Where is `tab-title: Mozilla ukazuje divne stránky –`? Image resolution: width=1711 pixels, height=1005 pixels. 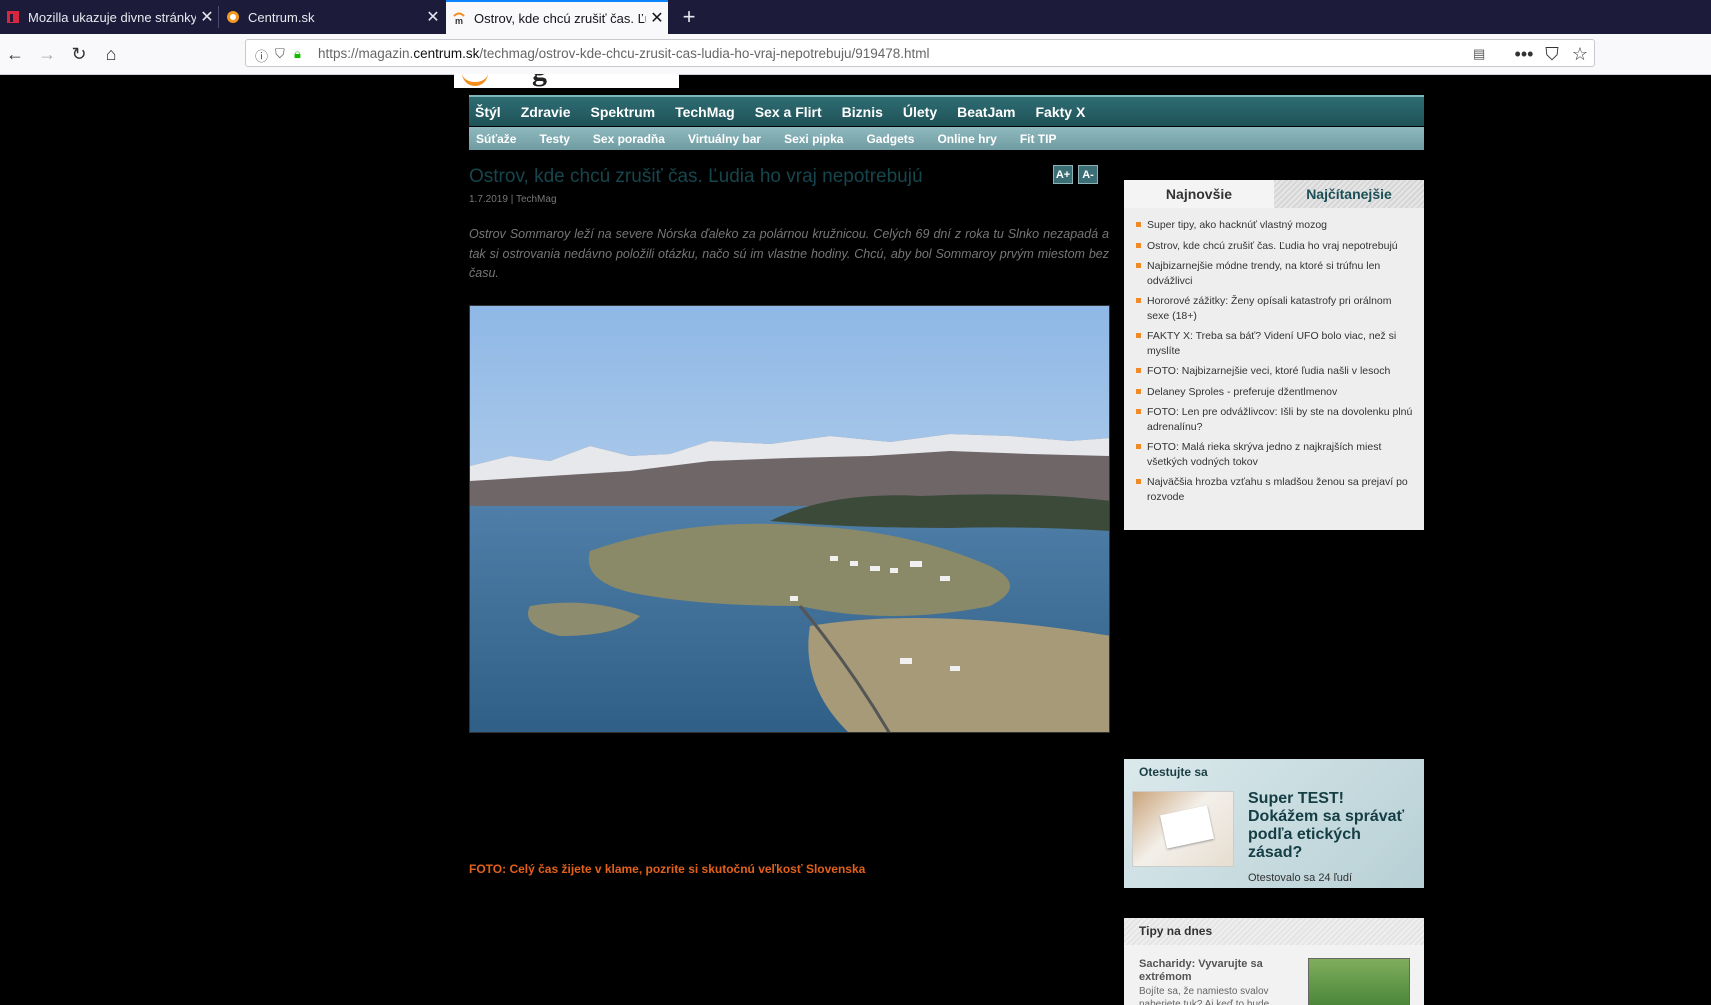 tab-title: Mozilla ukazuje divne stránky – is located at coordinates (112, 17).